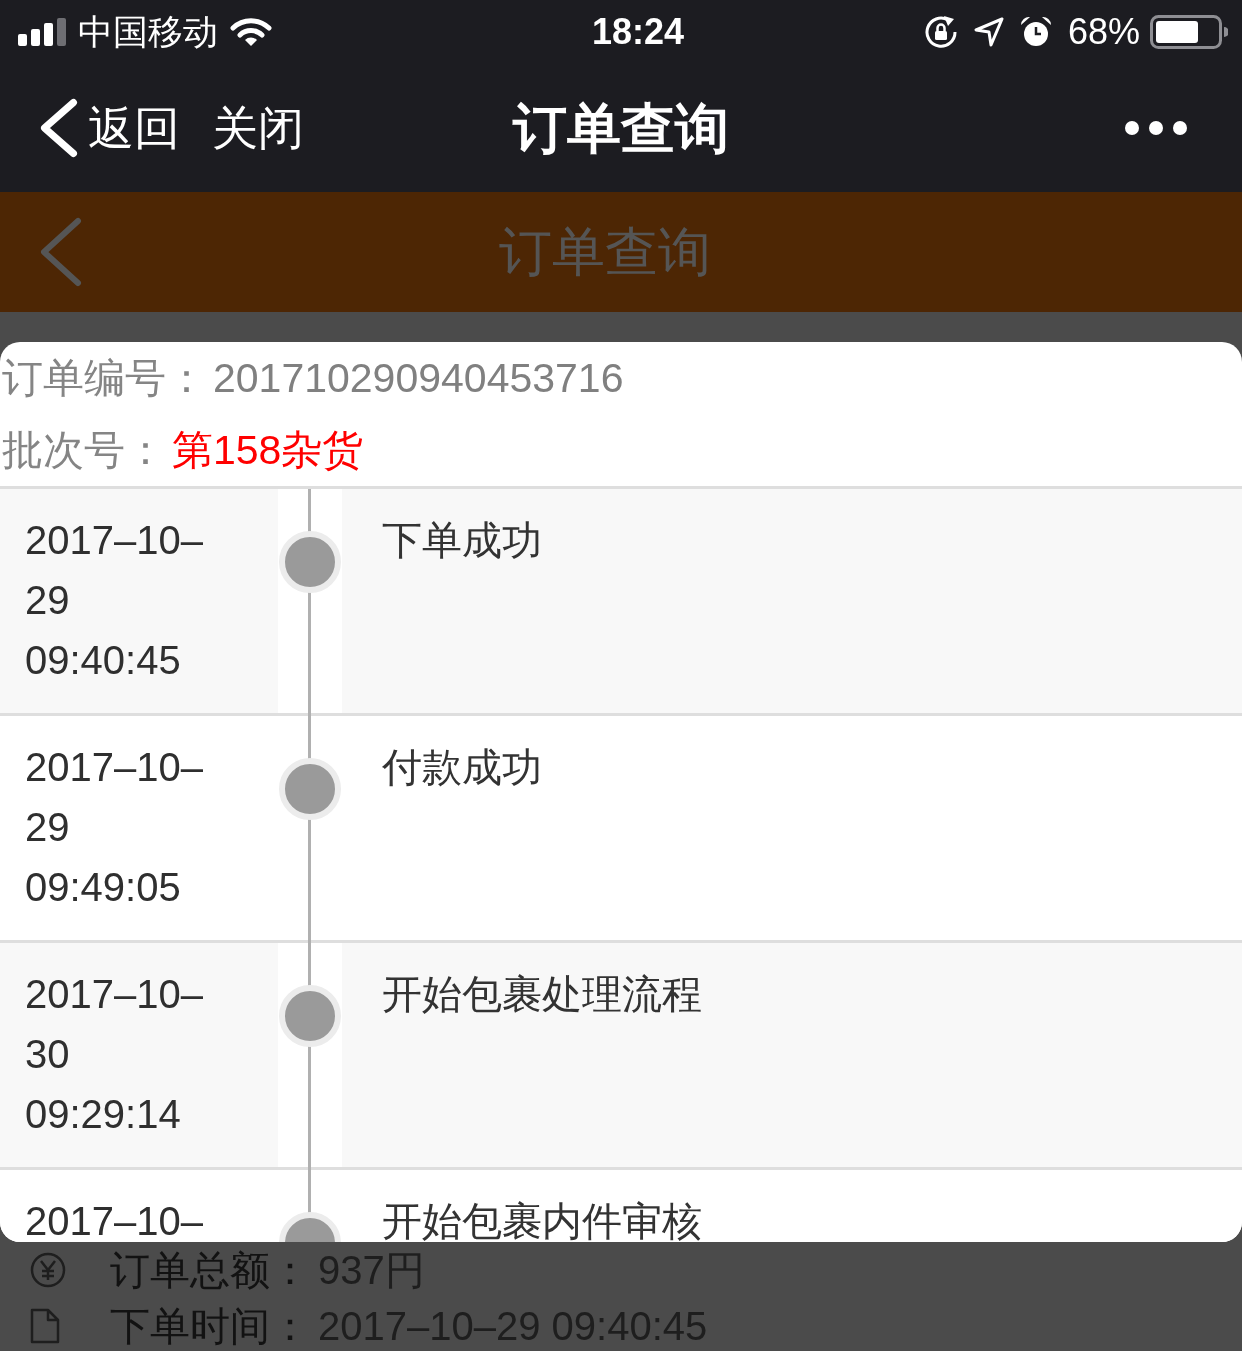 Image resolution: width=1242 pixels, height=1351 pixels. What do you see at coordinates (148, 32) in the screenshot?
I see `carrier-name: 中国移动` at bounding box center [148, 32].